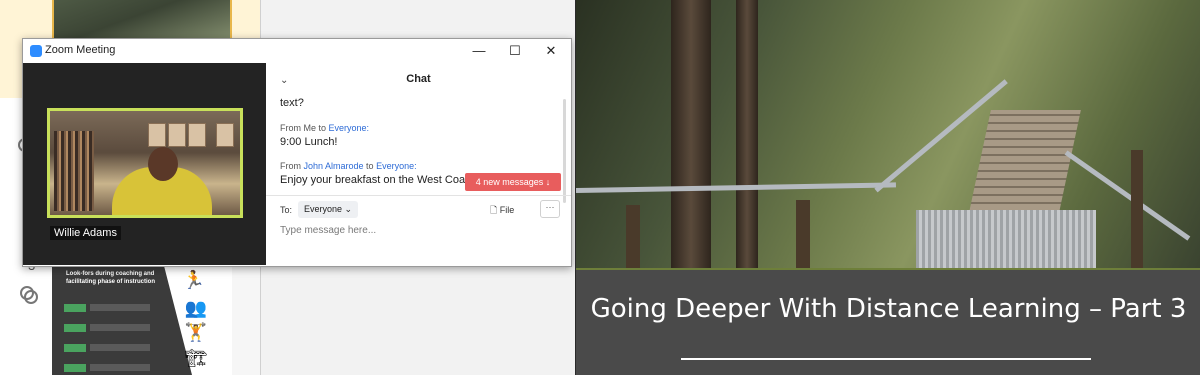  I want to click on close-button: ✕, so click(551, 51).